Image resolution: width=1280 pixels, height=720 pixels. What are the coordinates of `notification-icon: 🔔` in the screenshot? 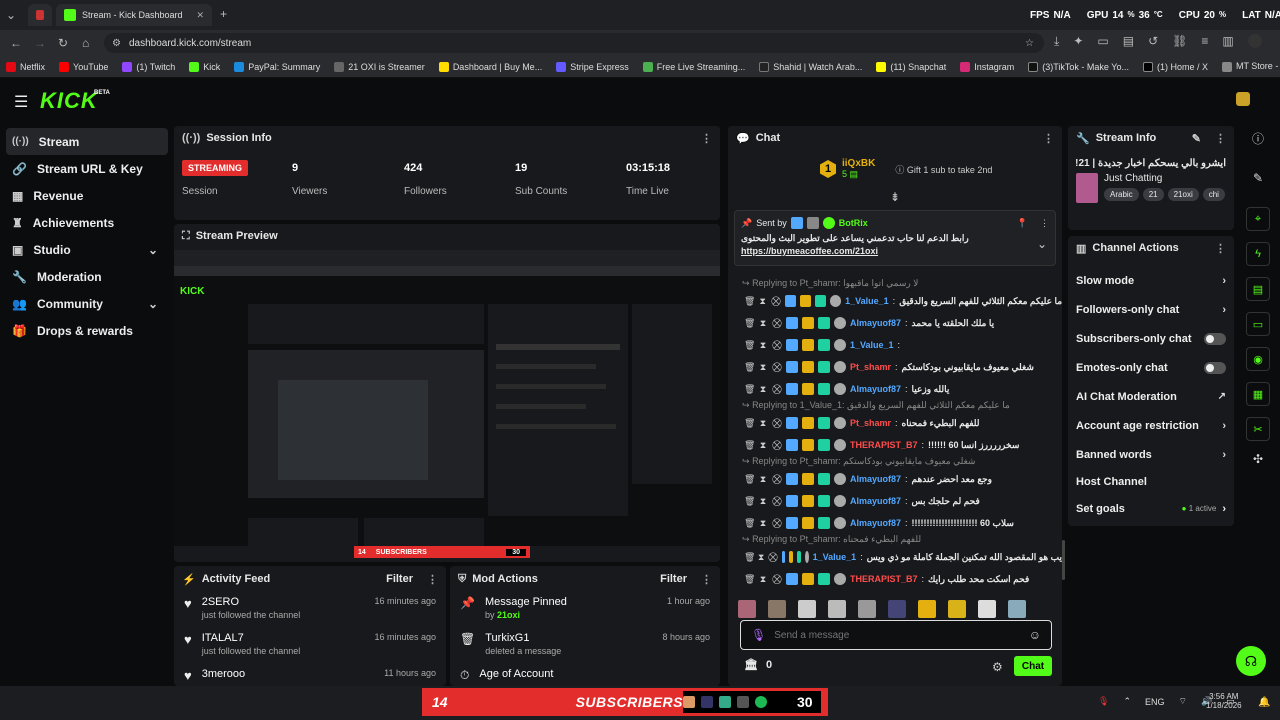 It's located at (1264, 702).